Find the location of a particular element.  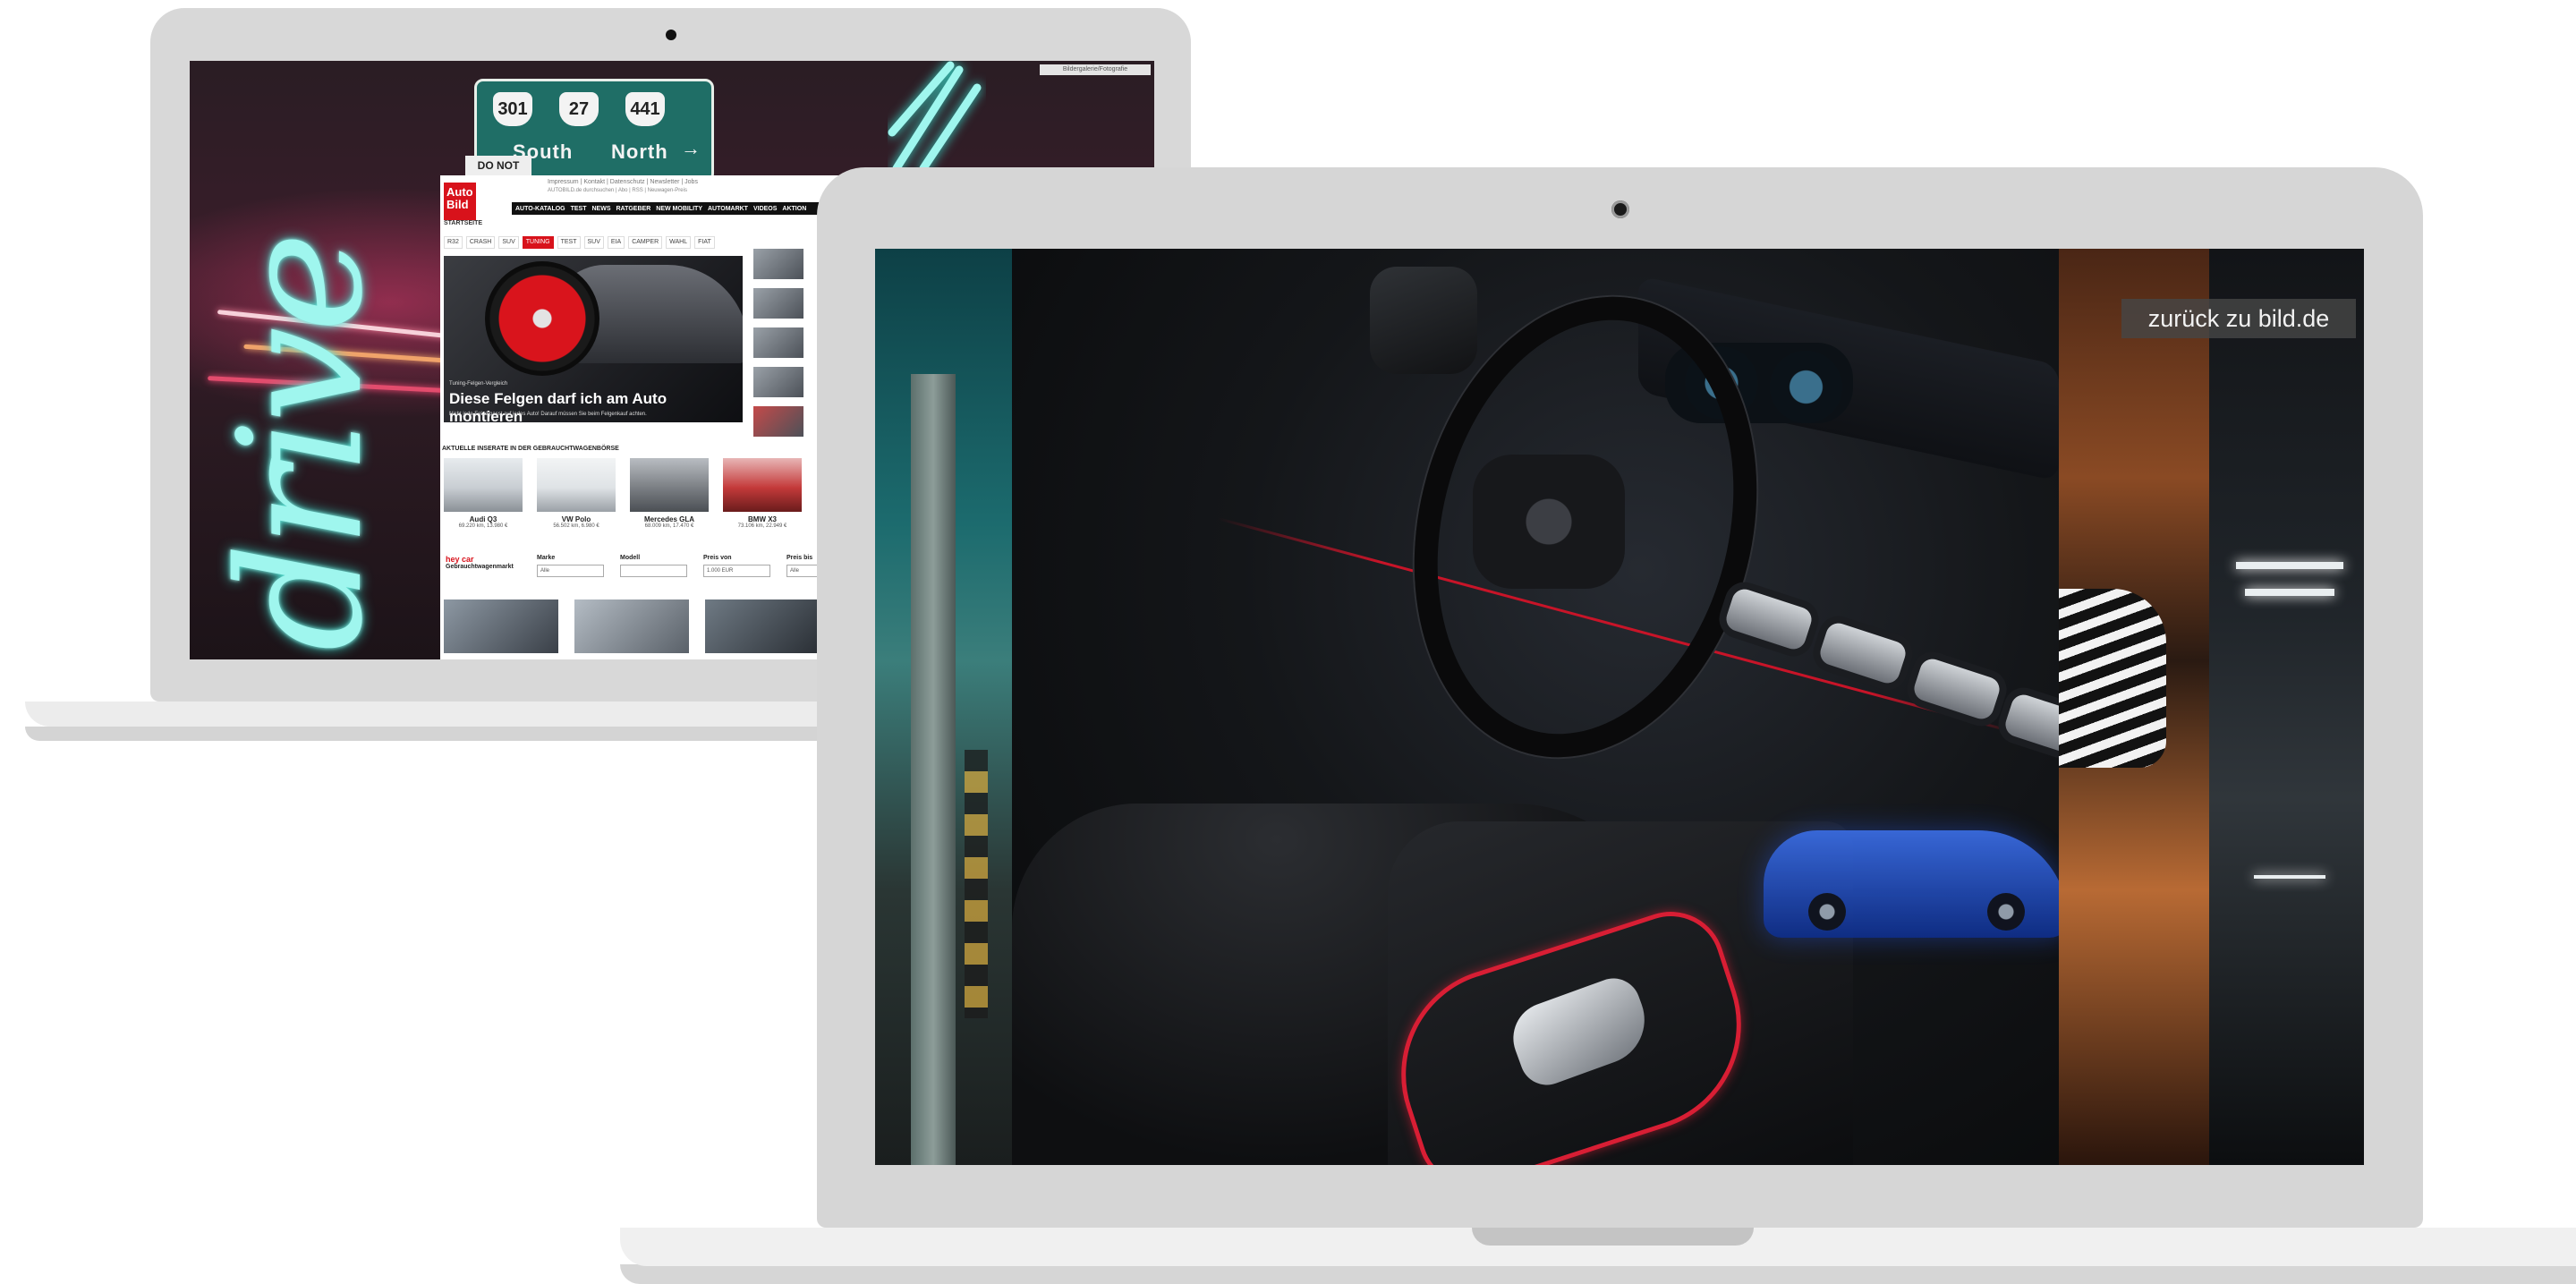

used-car-card: BMW X3 73.106 km, 22.949 € is located at coordinates (762, 503).